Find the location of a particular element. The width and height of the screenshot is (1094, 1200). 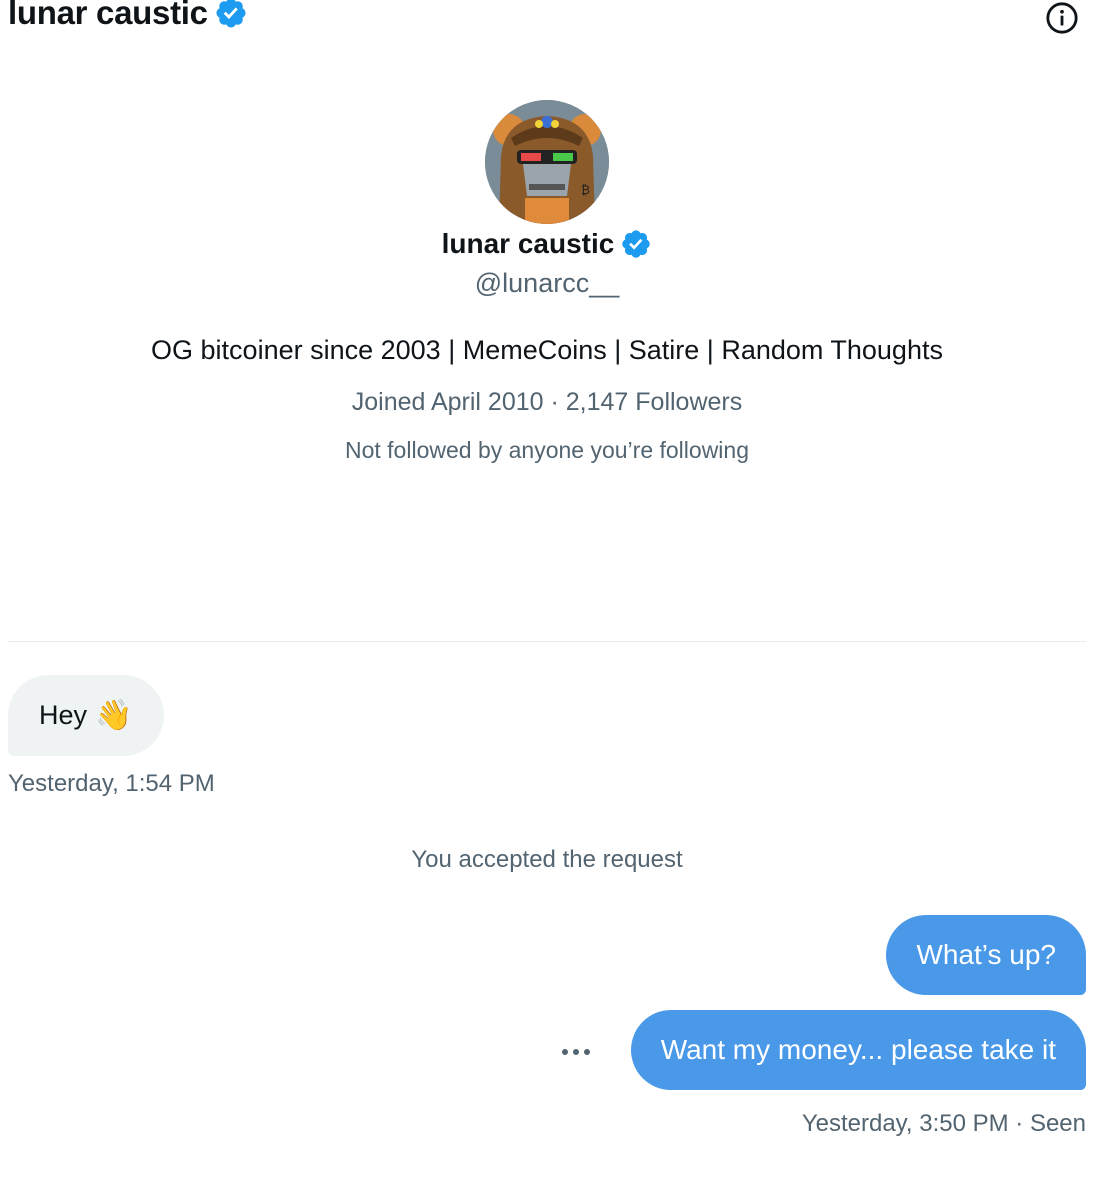

display-name-text: lunar caustic is located at coordinates (528, 243).